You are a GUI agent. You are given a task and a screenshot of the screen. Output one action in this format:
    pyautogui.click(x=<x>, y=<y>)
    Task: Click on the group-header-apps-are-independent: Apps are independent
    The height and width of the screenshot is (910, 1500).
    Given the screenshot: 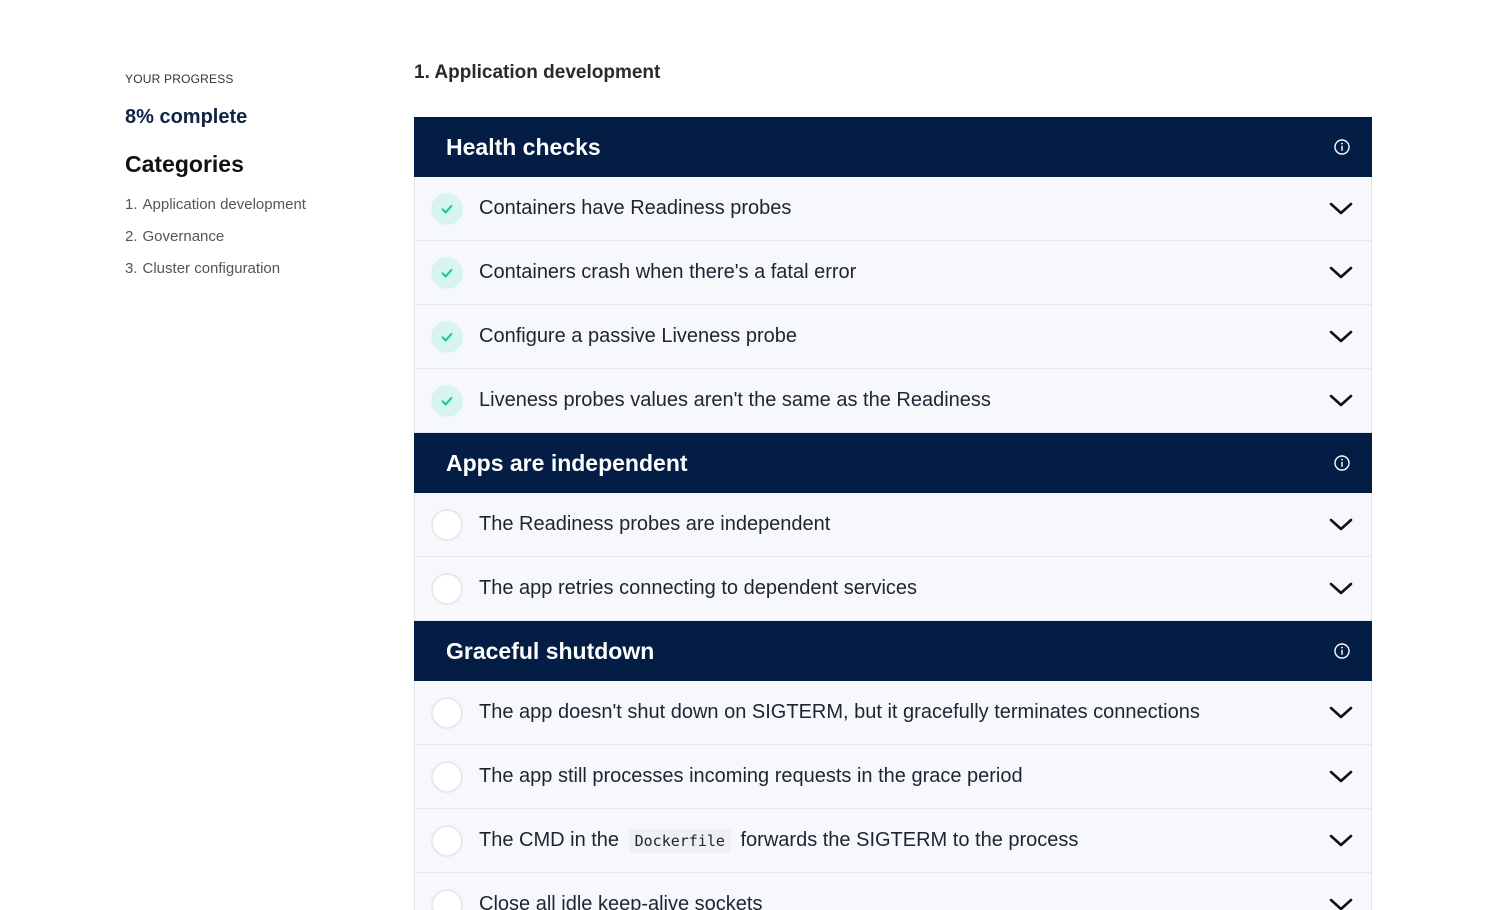 What is the action you would take?
    pyautogui.click(x=893, y=463)
    